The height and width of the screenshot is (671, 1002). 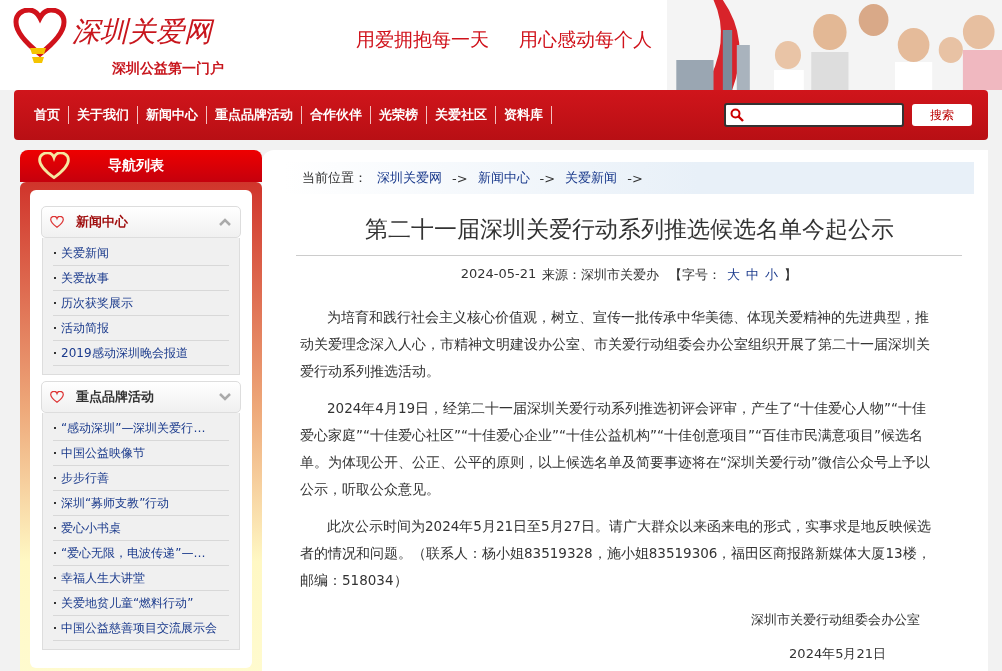 I want to click on article-source: 来源：深圳市关爱办, so click(x=601, y=275).